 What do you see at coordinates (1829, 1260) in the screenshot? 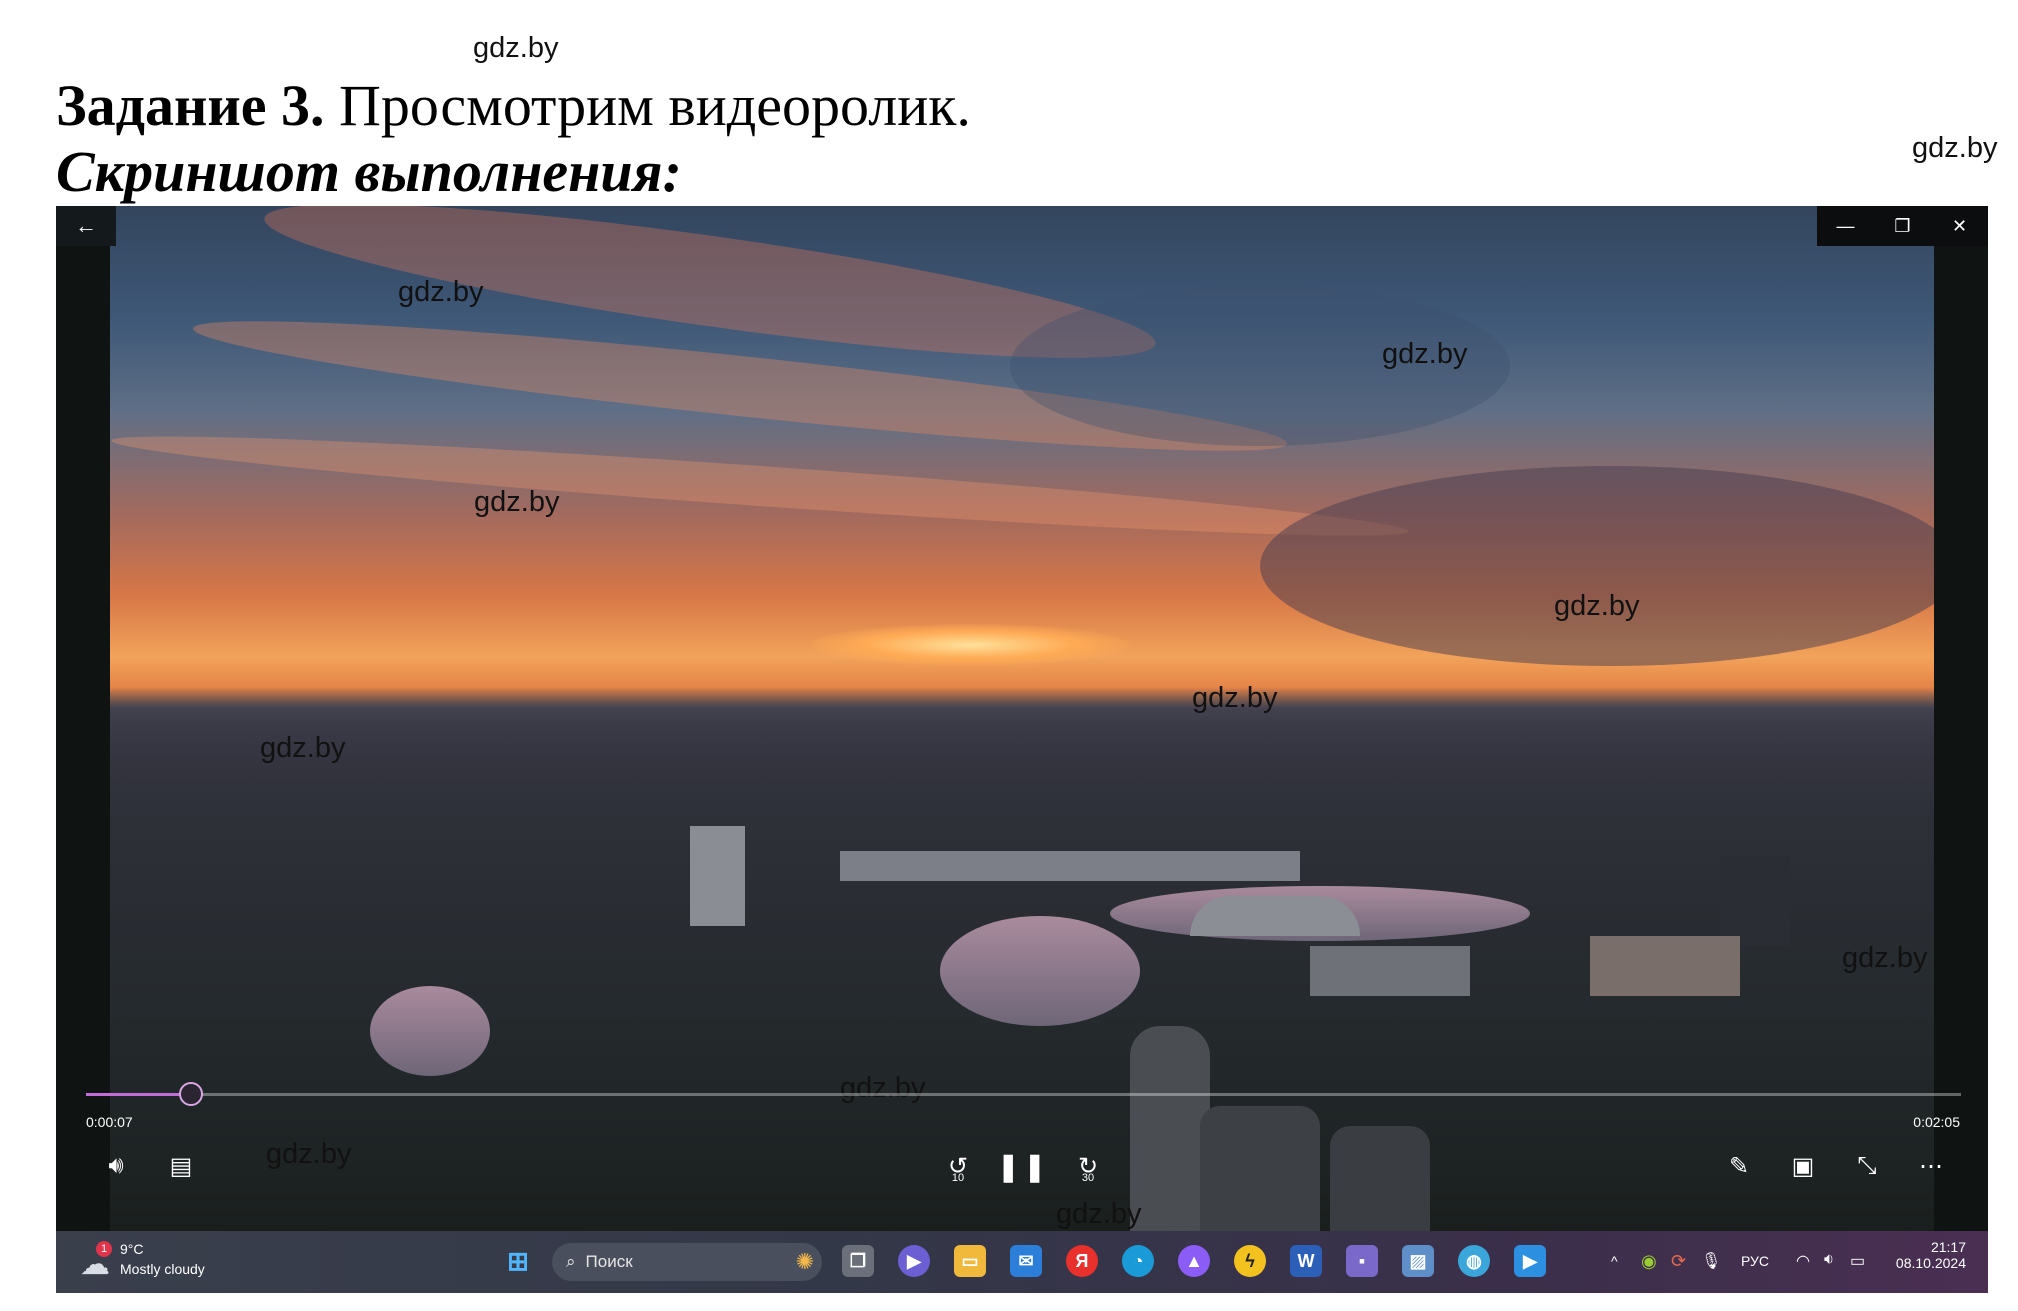
I see `volume-icon: 🔉︎` at bounding box center [1829, 1260].